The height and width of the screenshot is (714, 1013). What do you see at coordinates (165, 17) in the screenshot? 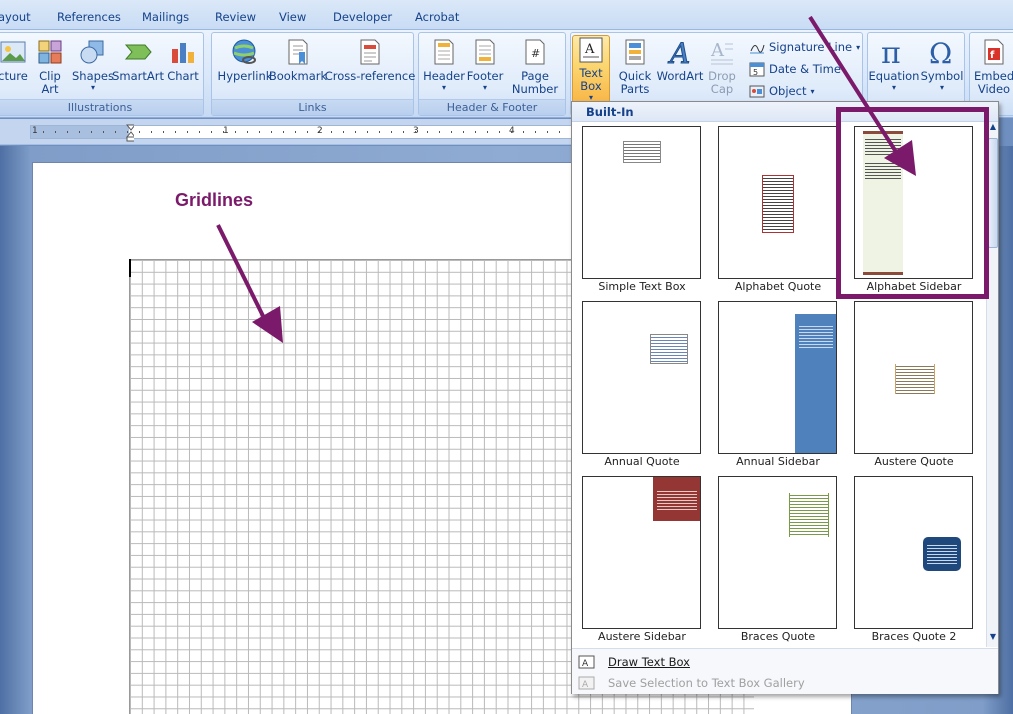
I see `tab-mailings: Mailings` at bounding box center [165, 17].